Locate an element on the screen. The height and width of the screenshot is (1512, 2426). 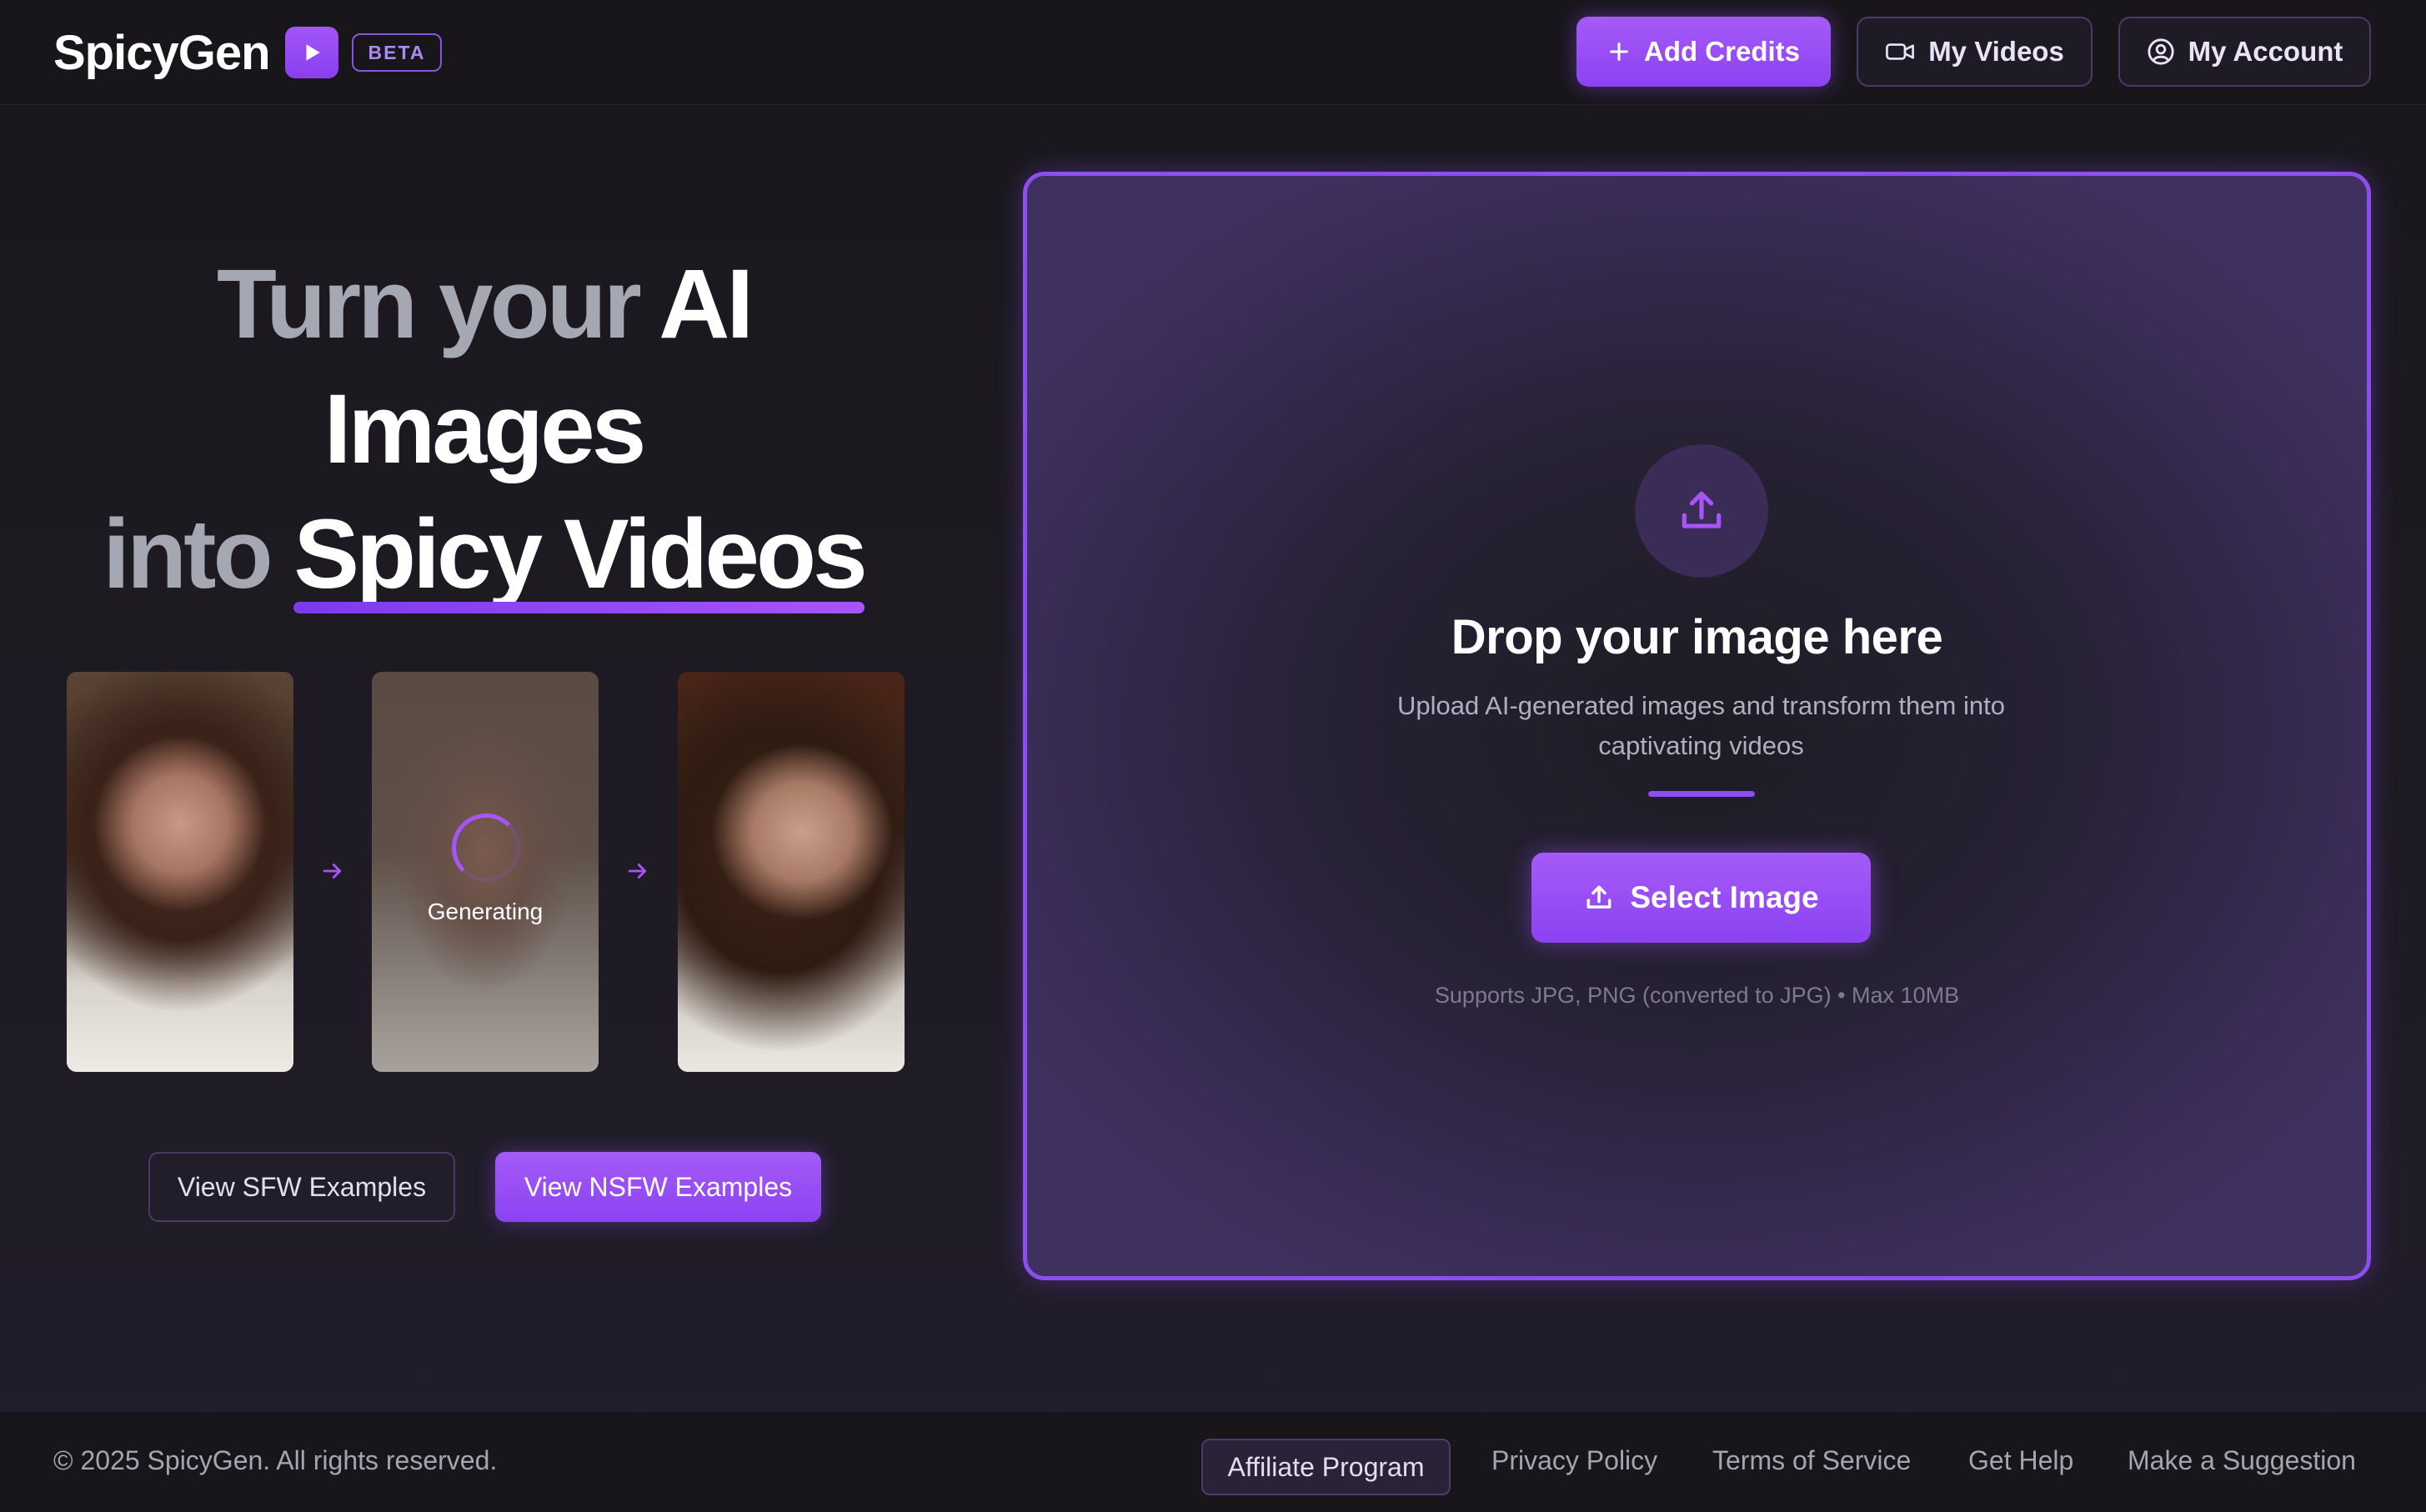
example-source-image is located at coordinates (180, 872).